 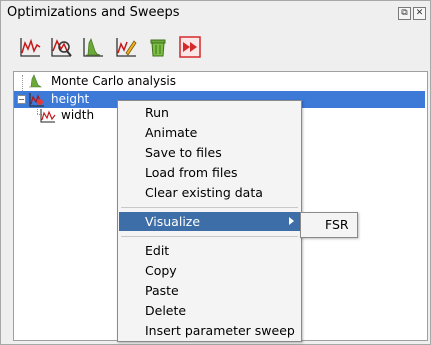 I want to click on menu-item-run: Run, so click(x=209, y=112).